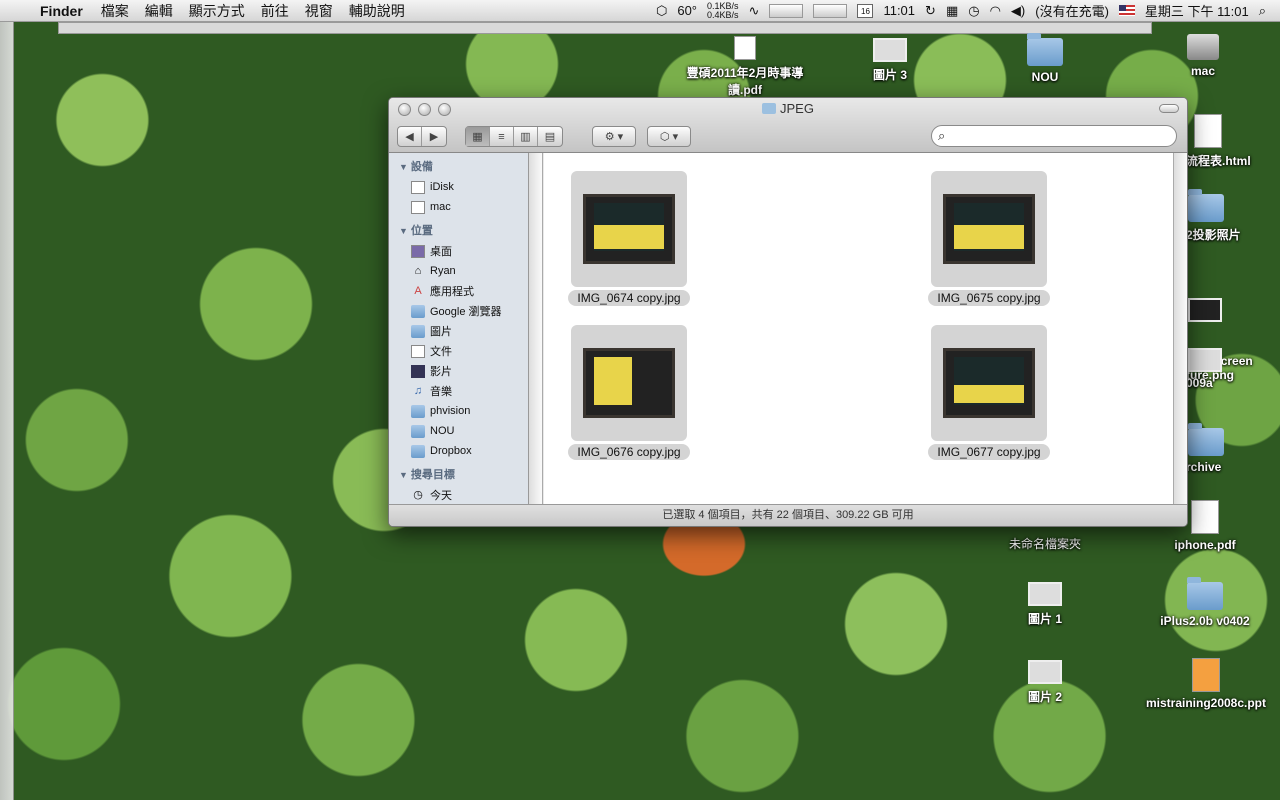 The image size is (1280, 800). Describe the element at coordinates (1044, 697) in the screenshot. I see `desktop-item-label: 圖片 2` at that location.